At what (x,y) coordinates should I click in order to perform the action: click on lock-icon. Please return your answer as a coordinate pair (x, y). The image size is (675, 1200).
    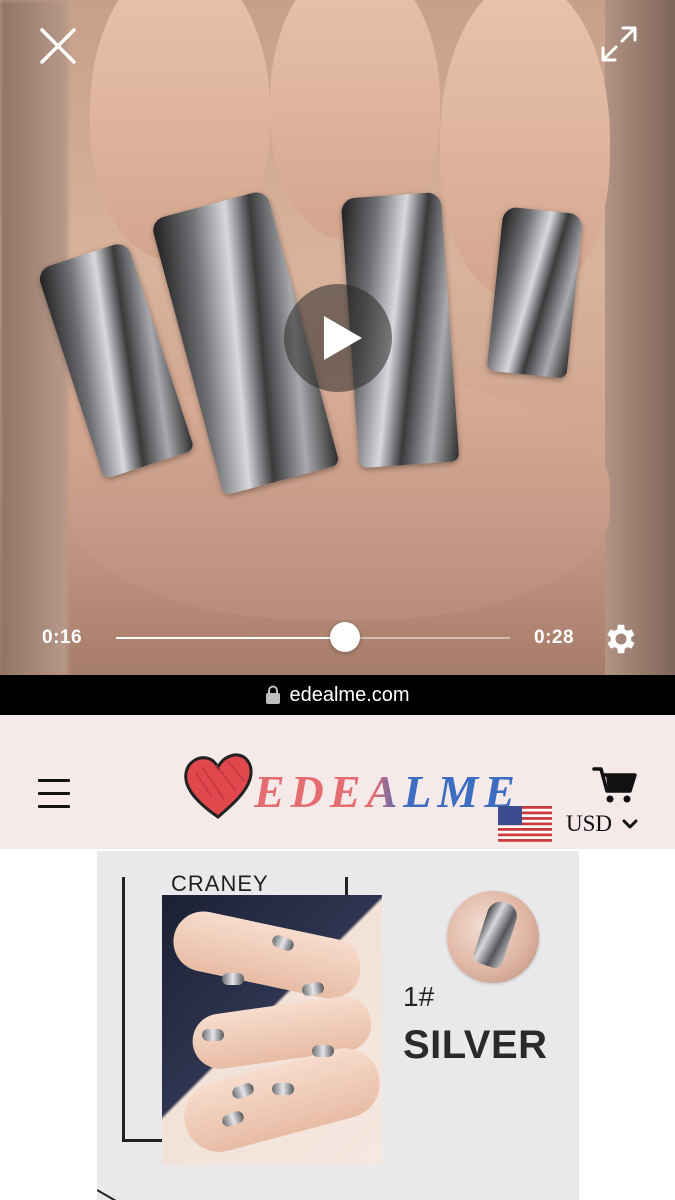
    Looking at the image, I should click on (273, 694).